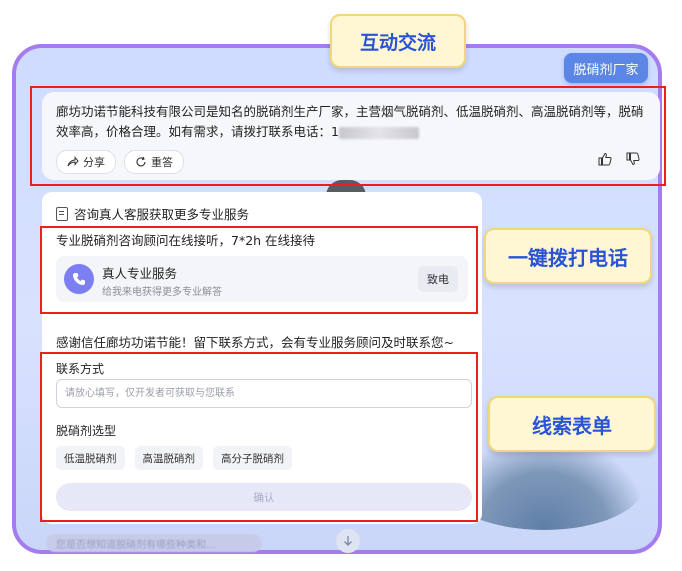 The height and width of the screenshot is (571, 682). I want to click on callout-one-click-call: 一键拨打电话, so click(568, 256).